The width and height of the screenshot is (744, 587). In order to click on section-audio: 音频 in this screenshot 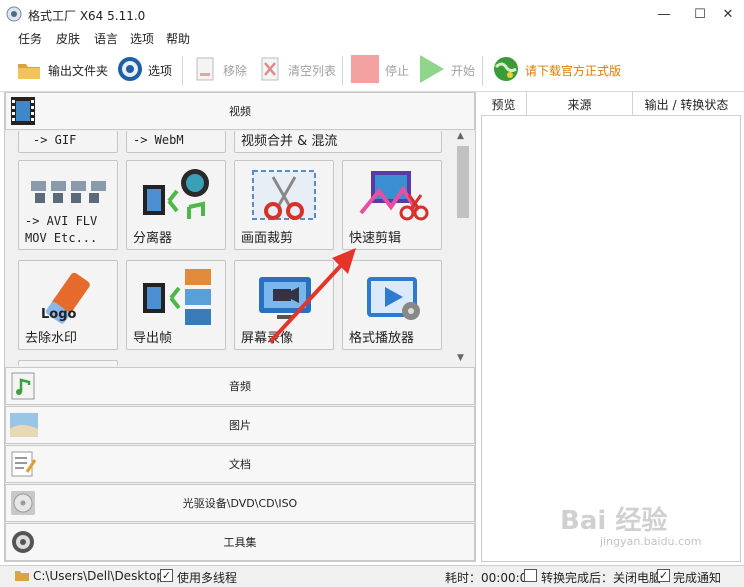, I will do `click(240, 386)`.